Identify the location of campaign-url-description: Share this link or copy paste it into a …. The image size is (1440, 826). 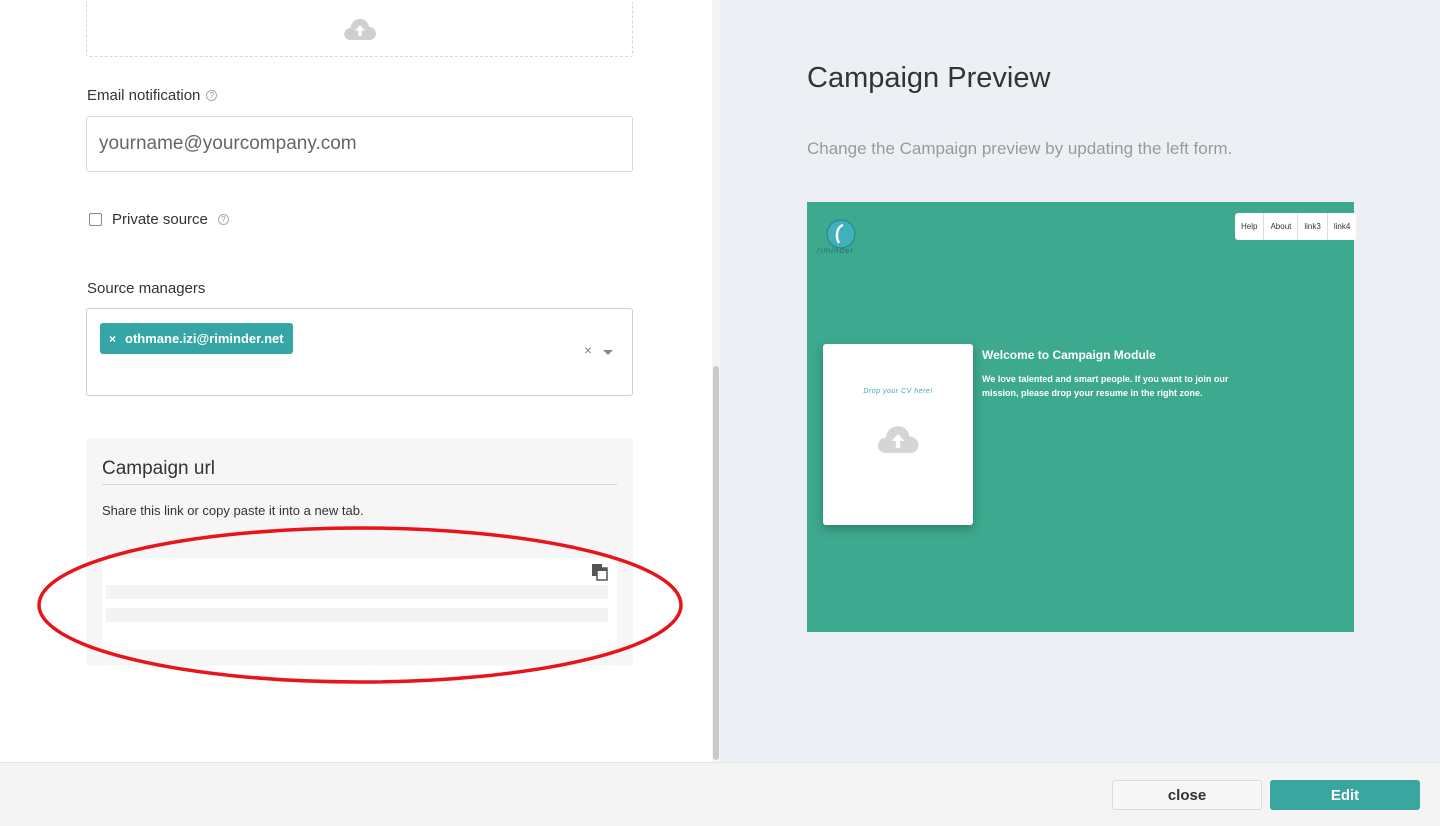
(233, 510).